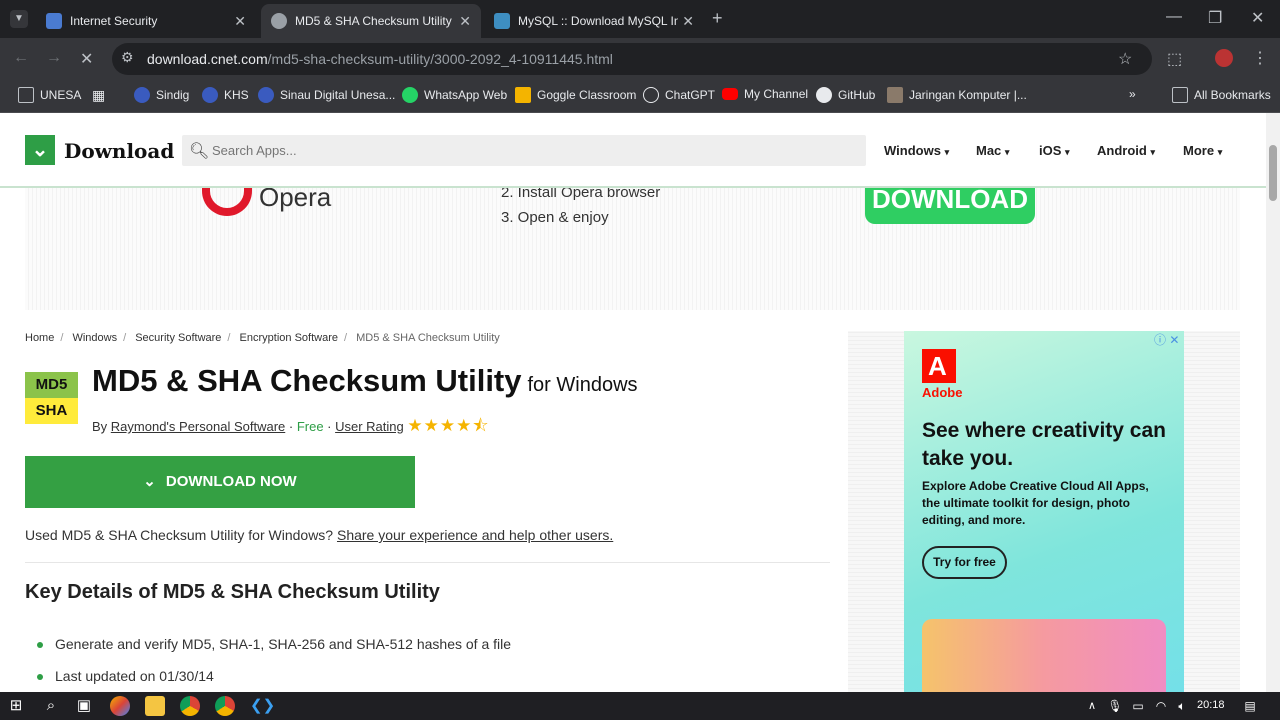 The height and width of the screenshot is (720, 1280). Describe the element at coordinates (594, 21) in the screenshot. I see `tab-mysql: MySQL :: Download MySQL Insta ✕` at that location.